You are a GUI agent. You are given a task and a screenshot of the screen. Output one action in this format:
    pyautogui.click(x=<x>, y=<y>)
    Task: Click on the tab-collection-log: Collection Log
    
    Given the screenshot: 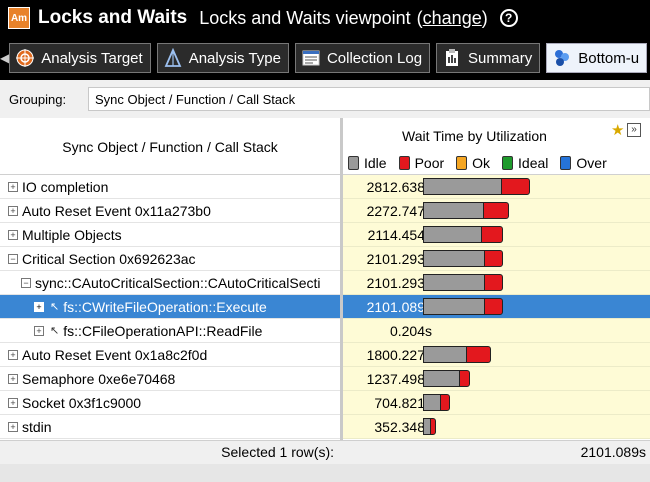 What is the action you would take?
    pyautogui.click(x=362, y=58)
    